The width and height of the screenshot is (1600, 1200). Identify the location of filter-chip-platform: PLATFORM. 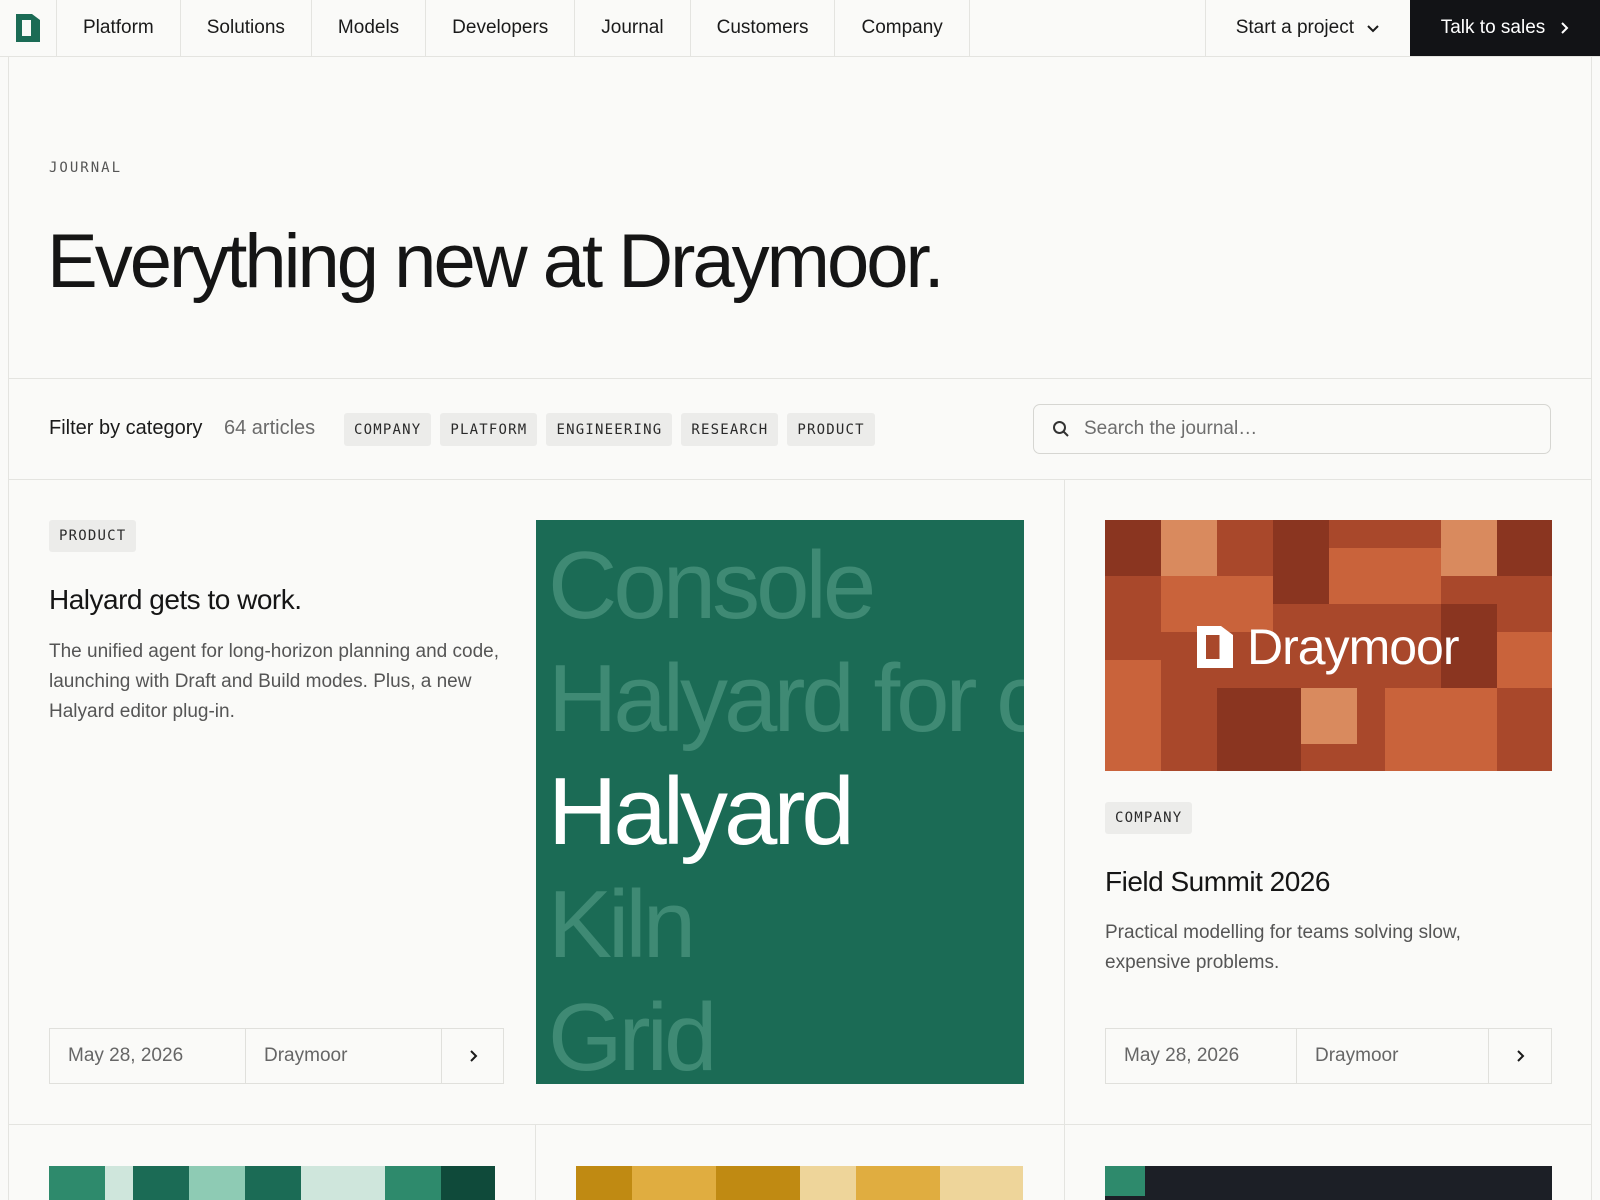
(489, 429).